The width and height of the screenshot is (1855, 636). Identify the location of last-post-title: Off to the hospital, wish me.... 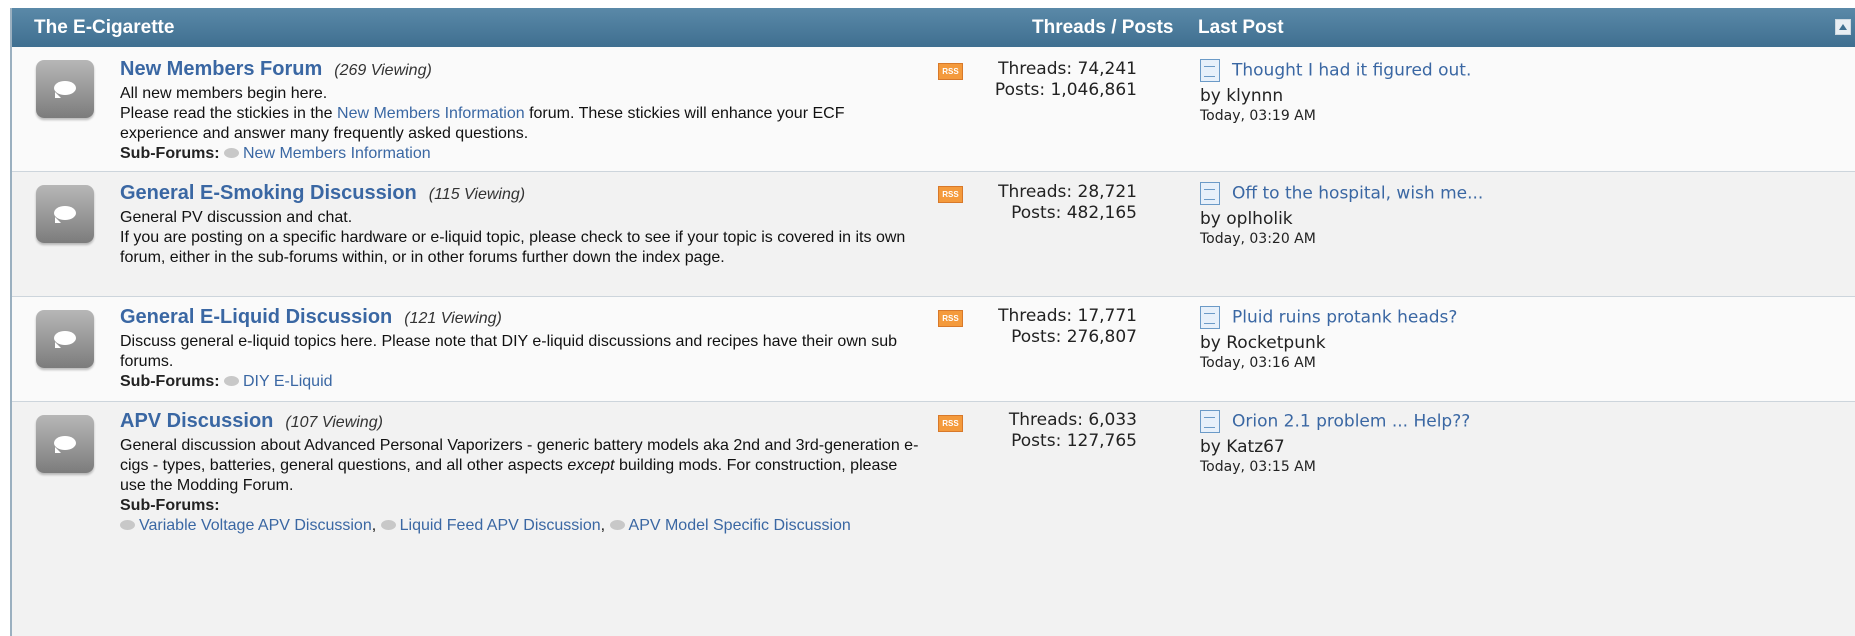
(1357, 194).